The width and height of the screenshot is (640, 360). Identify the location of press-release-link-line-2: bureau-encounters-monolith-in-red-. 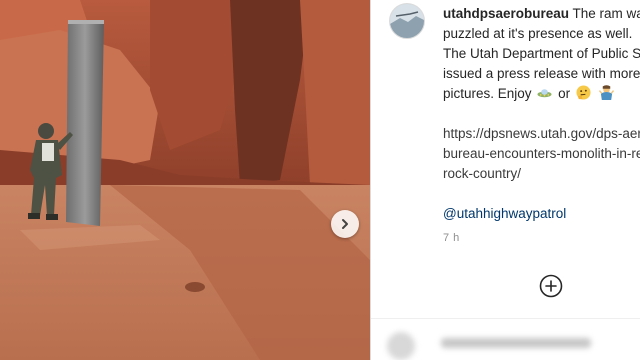
(541, 154).